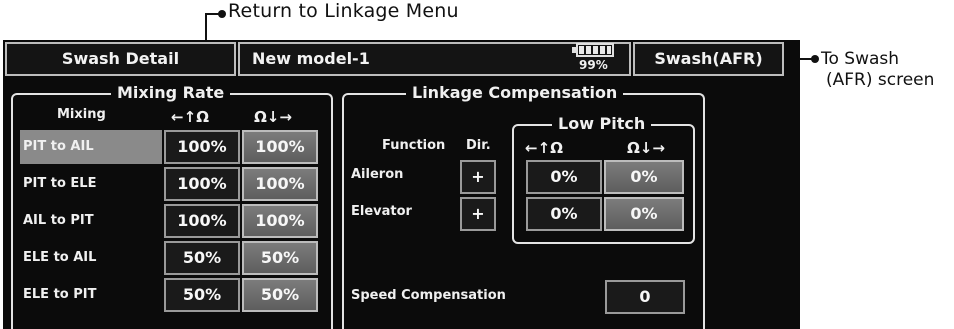  I want to click on linkage-function-label: Aileron, so click(377, 174).